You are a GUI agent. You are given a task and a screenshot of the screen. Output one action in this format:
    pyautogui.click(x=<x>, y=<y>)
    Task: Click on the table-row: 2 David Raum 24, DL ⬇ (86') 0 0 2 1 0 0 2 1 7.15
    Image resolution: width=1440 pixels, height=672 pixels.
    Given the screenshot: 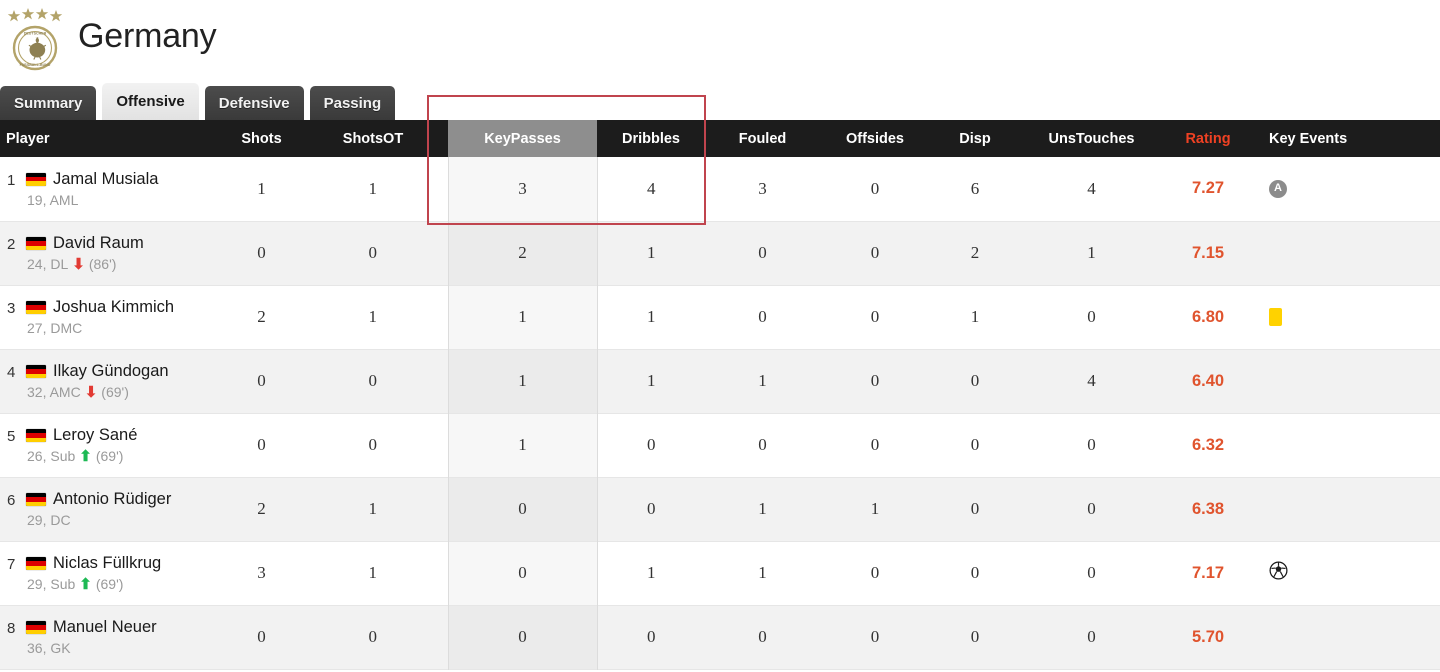 What is the action you would take?
    pyautogui.click(x=720, y=253)
    